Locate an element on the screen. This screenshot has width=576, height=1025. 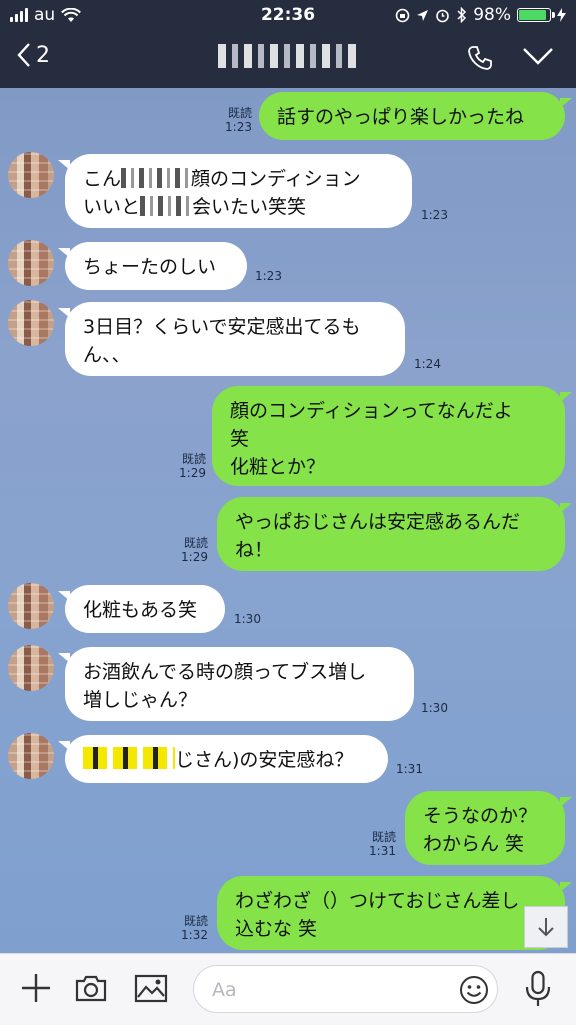
message-bubble: 3日目？くらいで安定感出てるも ん、、 is located at coordinates (231, 339).